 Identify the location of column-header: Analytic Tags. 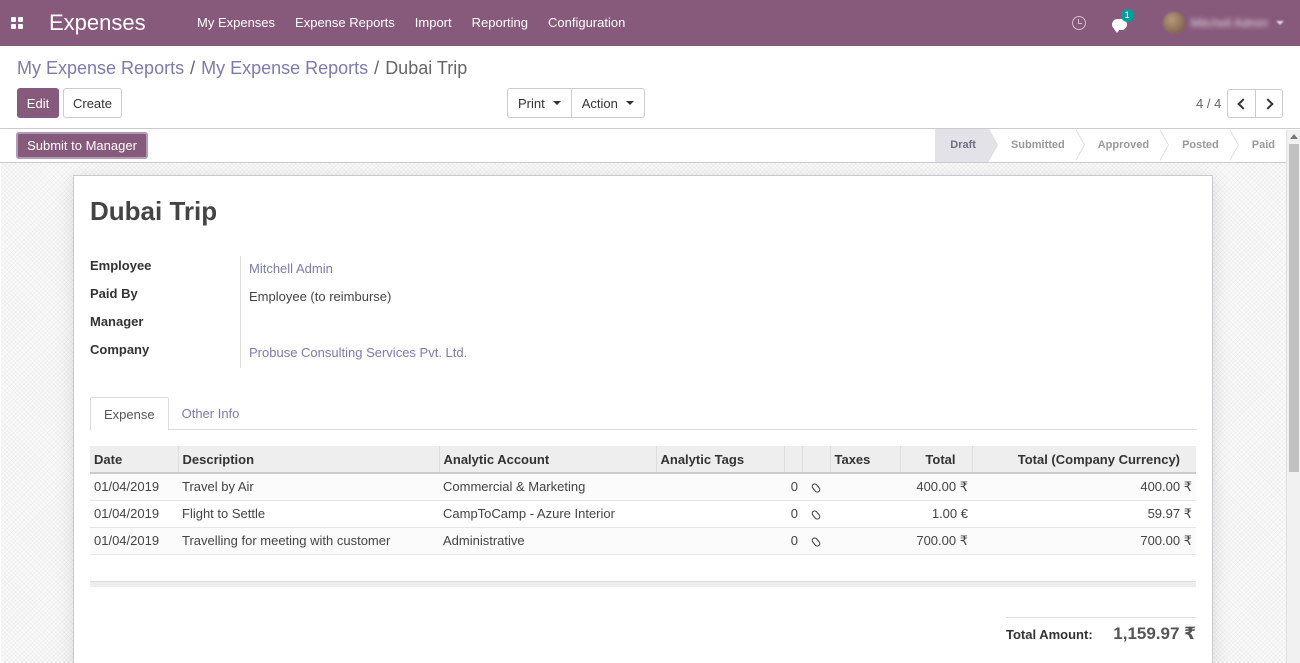
(719, 460).